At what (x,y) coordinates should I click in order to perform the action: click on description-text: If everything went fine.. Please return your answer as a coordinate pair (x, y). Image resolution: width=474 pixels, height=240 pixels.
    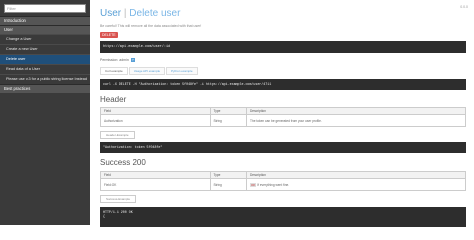
    Looking at the image, I should click on (273, 184).